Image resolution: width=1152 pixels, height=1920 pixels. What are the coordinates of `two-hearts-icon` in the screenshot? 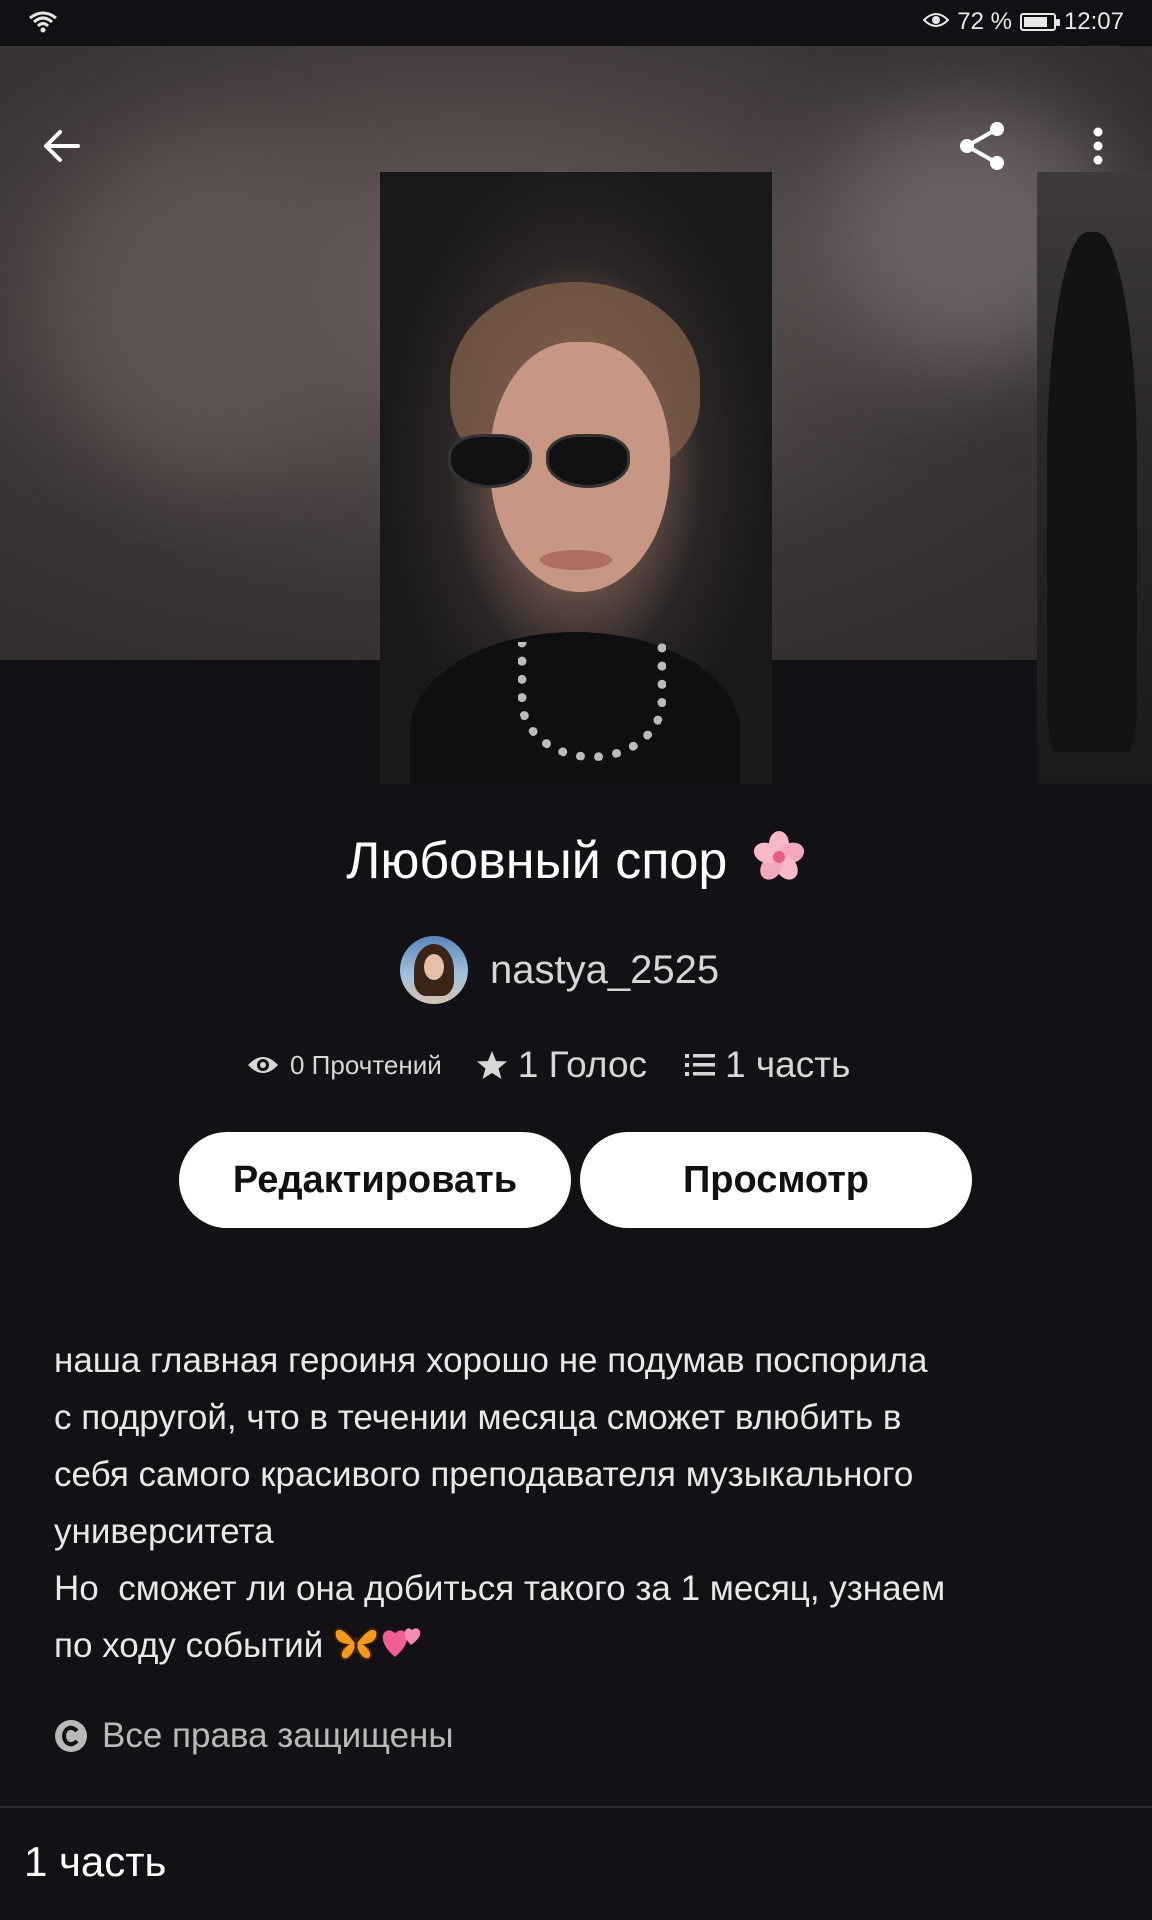 It's located at (401, 1642).